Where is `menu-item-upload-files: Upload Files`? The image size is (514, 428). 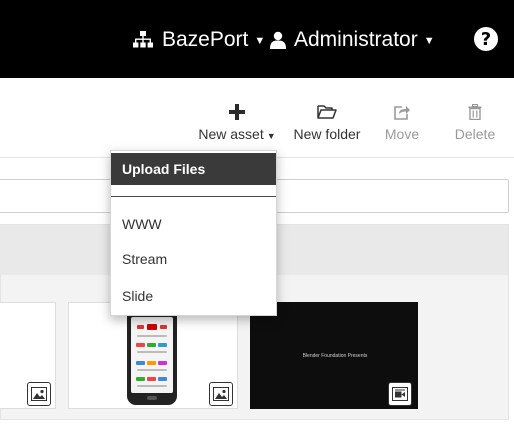 menu-item-upload-files: Upload Files is located at coordinates (193, 169).